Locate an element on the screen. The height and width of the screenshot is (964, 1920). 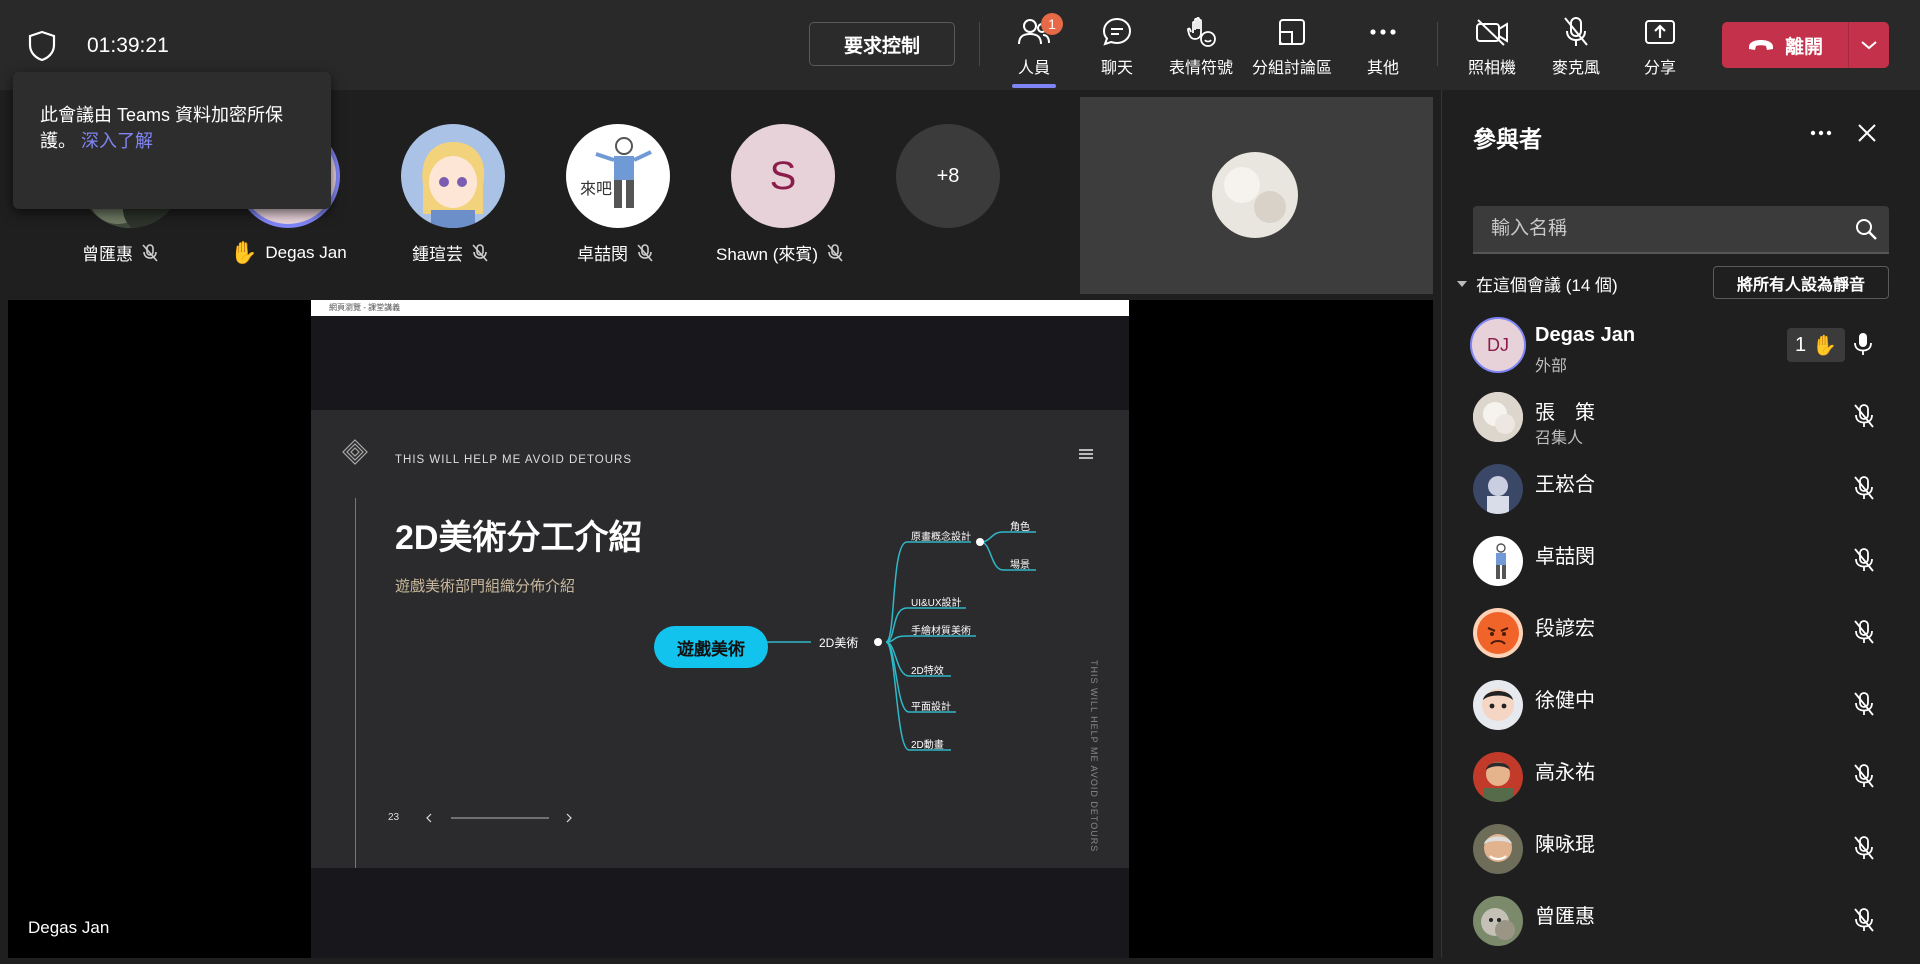
mindmap-subchild-label: 場景 is located at coordinates (1020, 565).